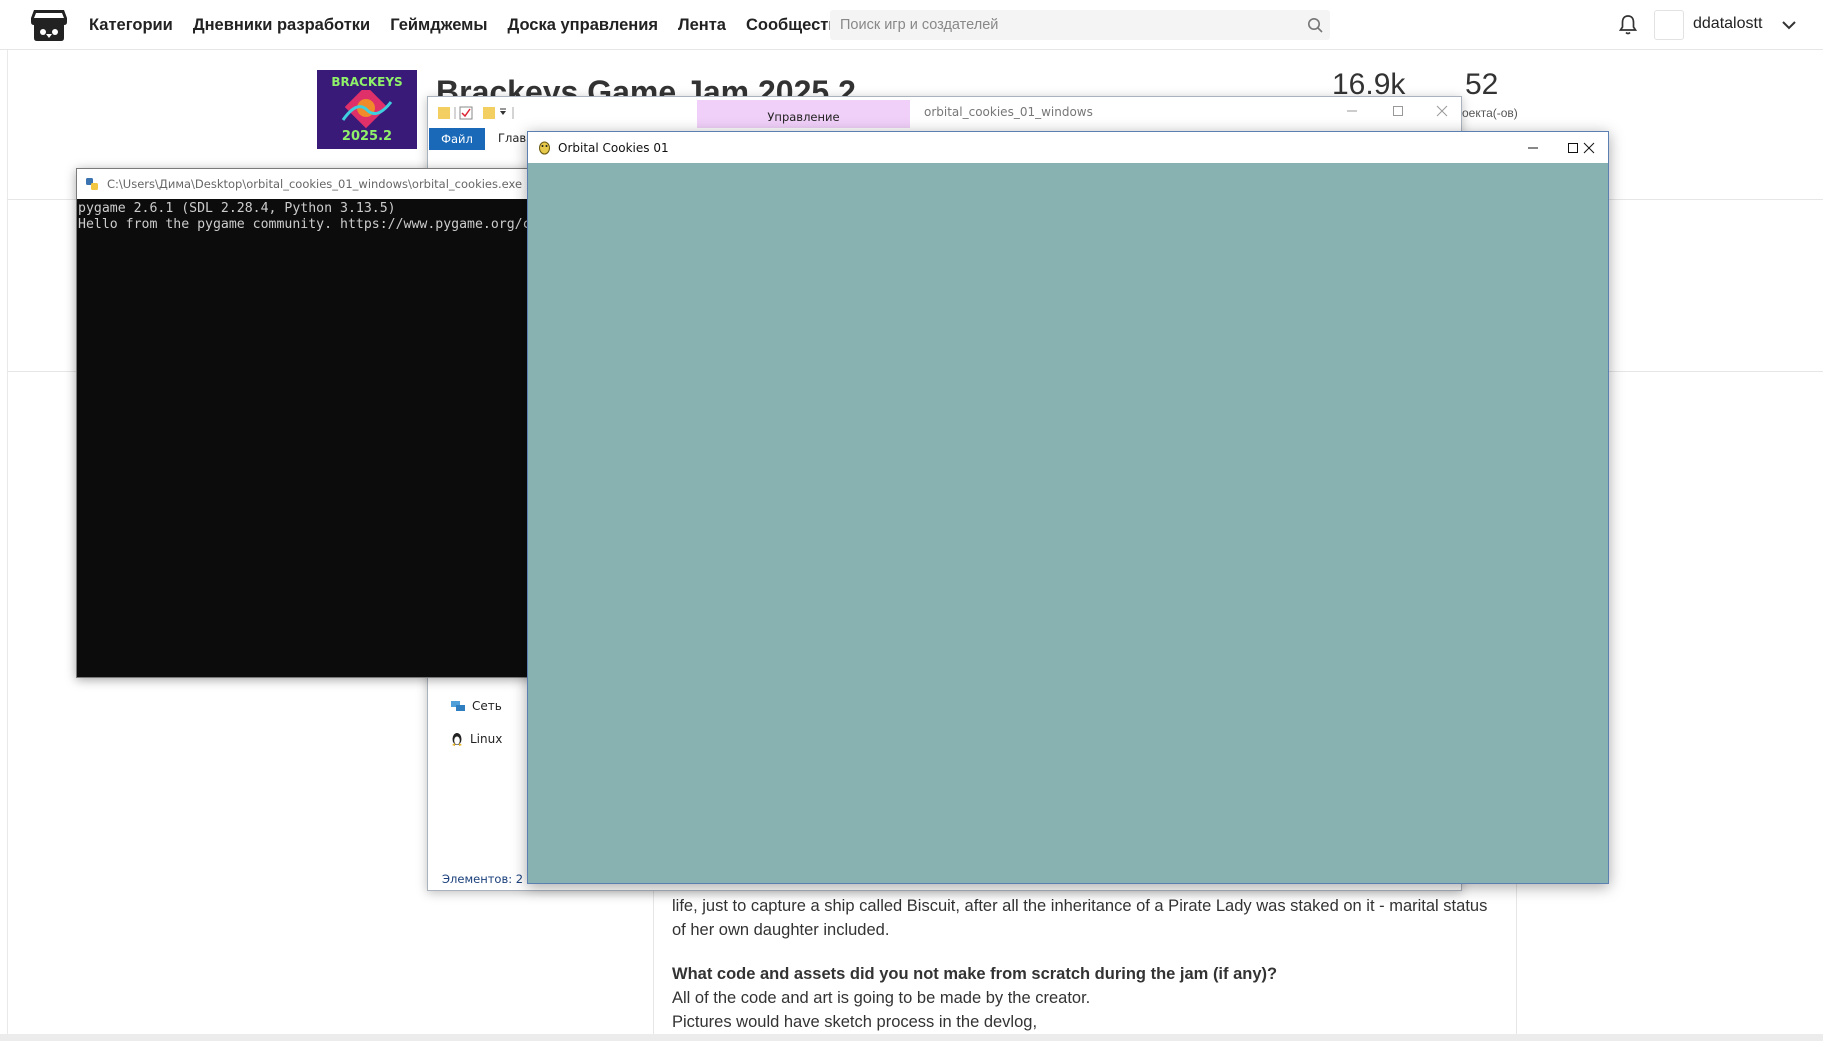 The image size is (1823, 1041). Describe the element at coordinates (1727, 24) in the screenshot. I see `username: ddatalostt` at that location.